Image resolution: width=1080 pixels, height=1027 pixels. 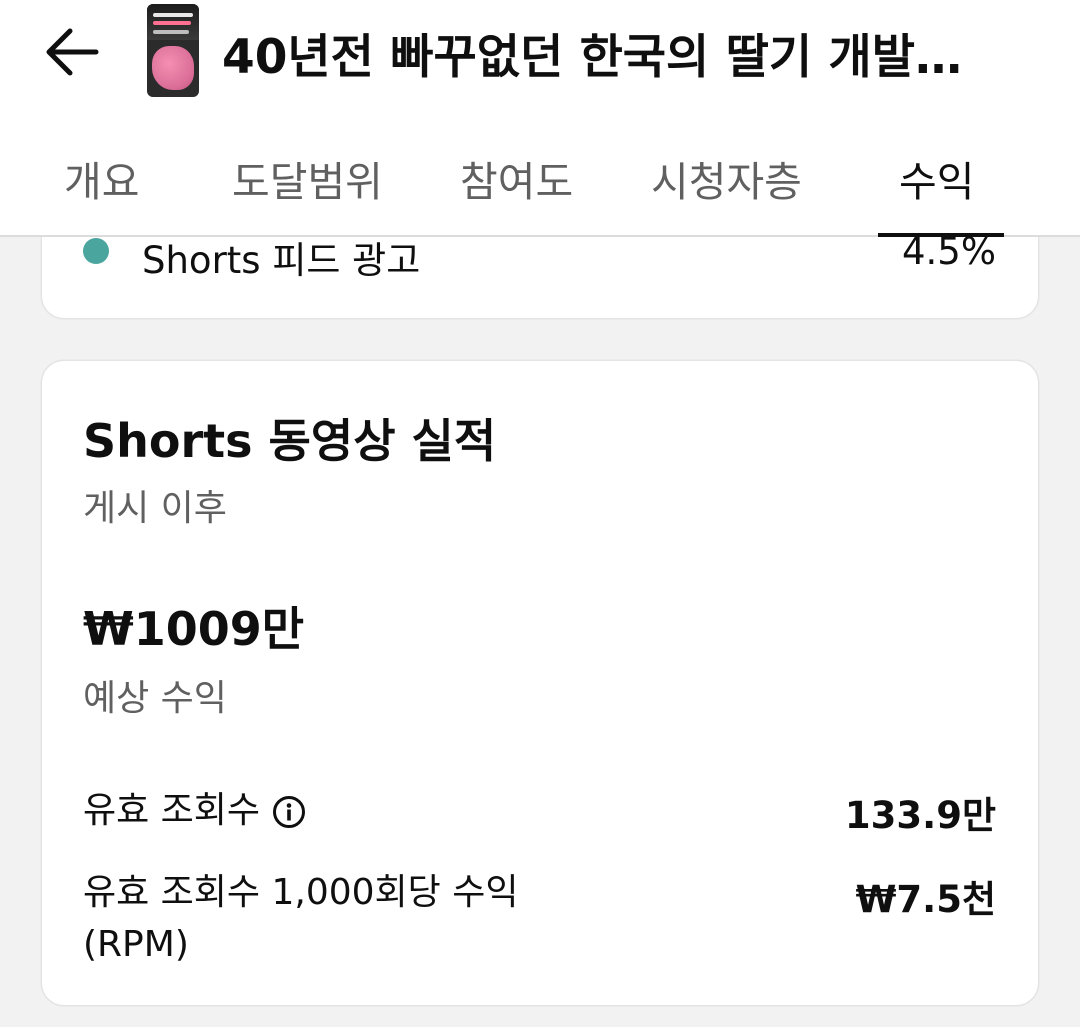 I want to click on tab-audience: 시청자층, so click(x=726, y=178).